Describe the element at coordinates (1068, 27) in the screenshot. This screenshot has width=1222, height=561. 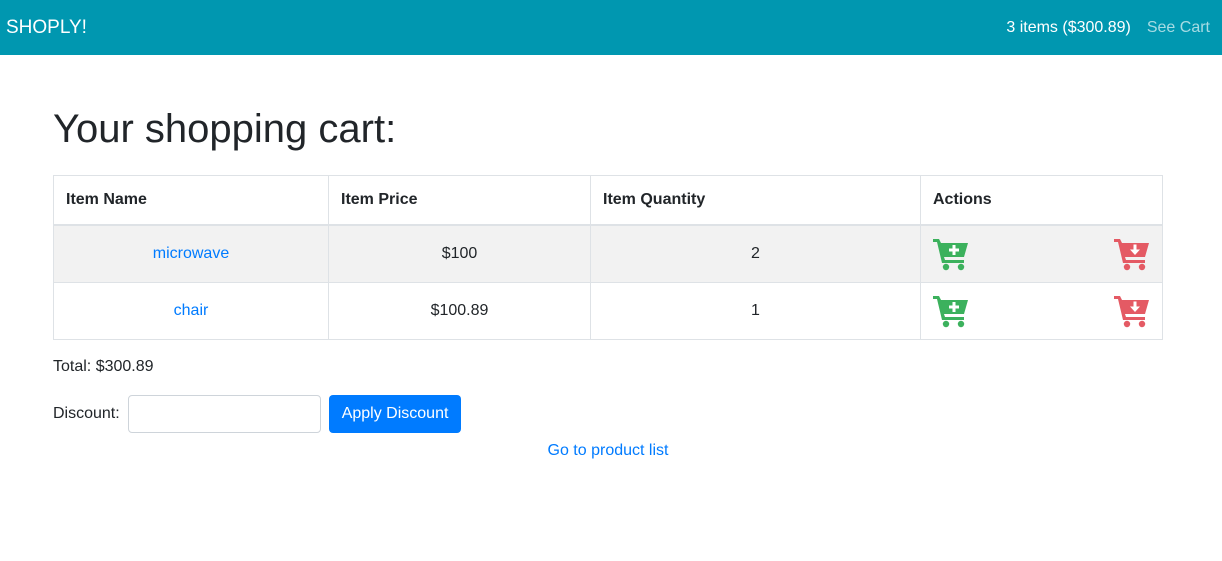
I see `cart-summary: 3 items ($300.89)` at that location.